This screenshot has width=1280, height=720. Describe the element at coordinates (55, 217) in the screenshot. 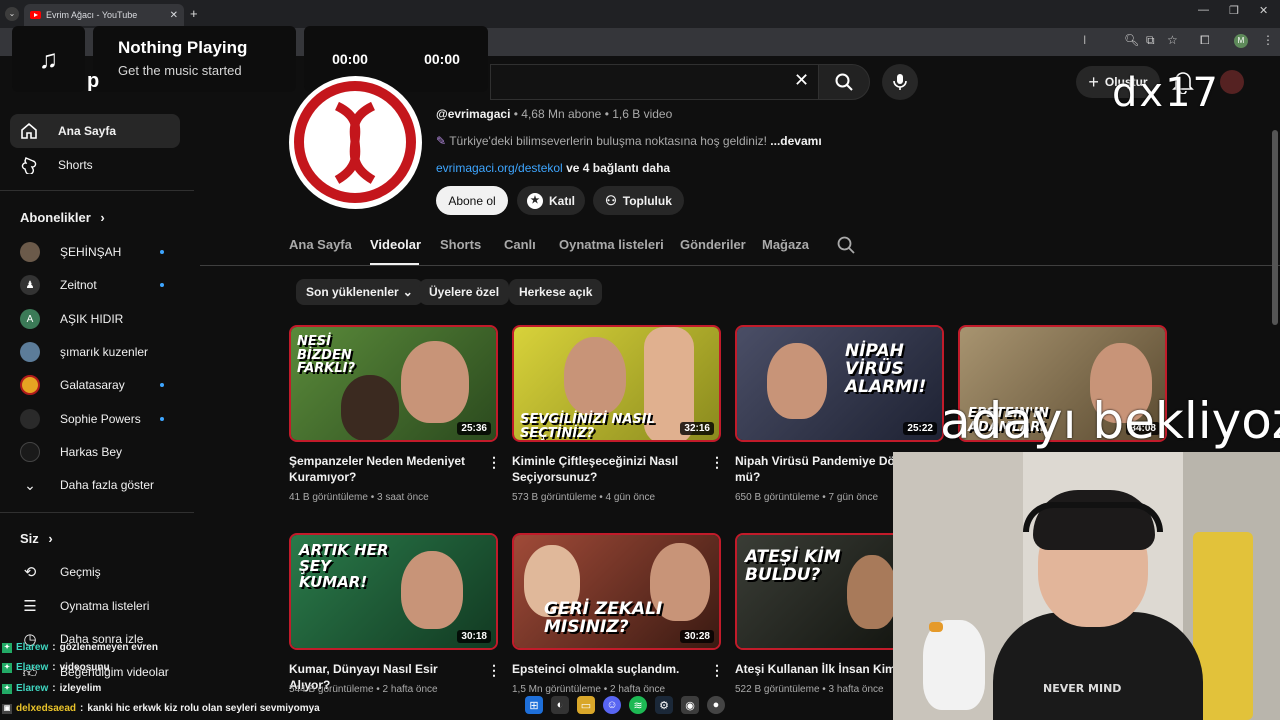

I see `subscriptions-title: Abonelikler` at that location.